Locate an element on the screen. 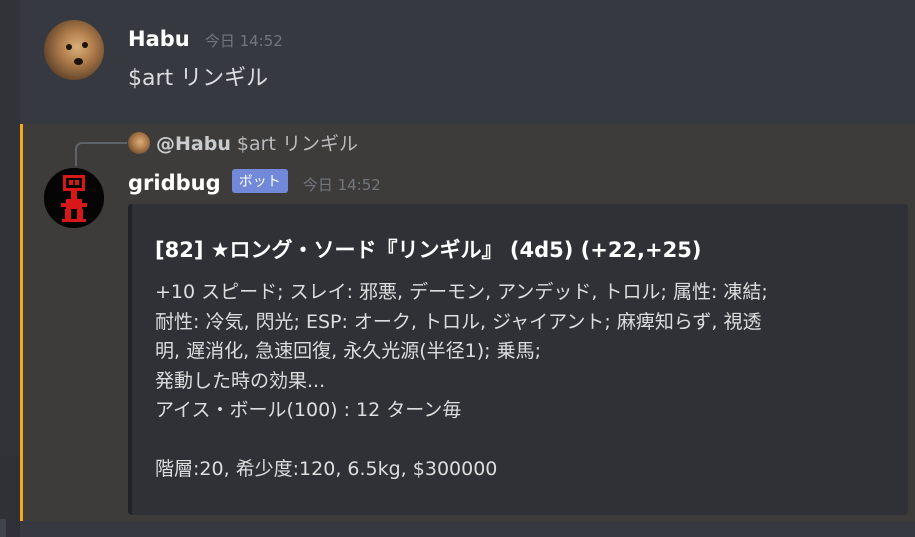 The image size is (915, 537). scrollbar-notch is located at coordinates (3, 528).